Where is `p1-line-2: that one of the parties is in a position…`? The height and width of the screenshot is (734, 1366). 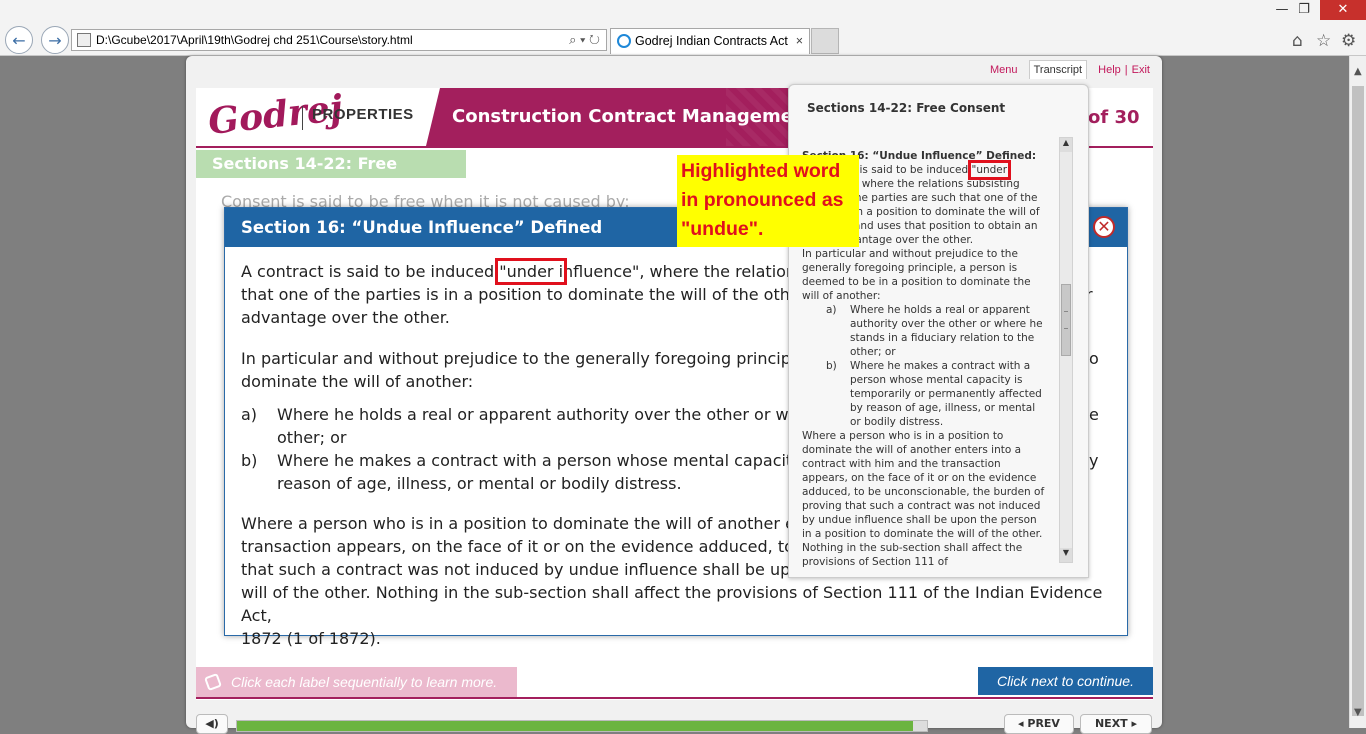 p1-line-2: that one of the parties is in a position… is located at coordinates (531, 294).